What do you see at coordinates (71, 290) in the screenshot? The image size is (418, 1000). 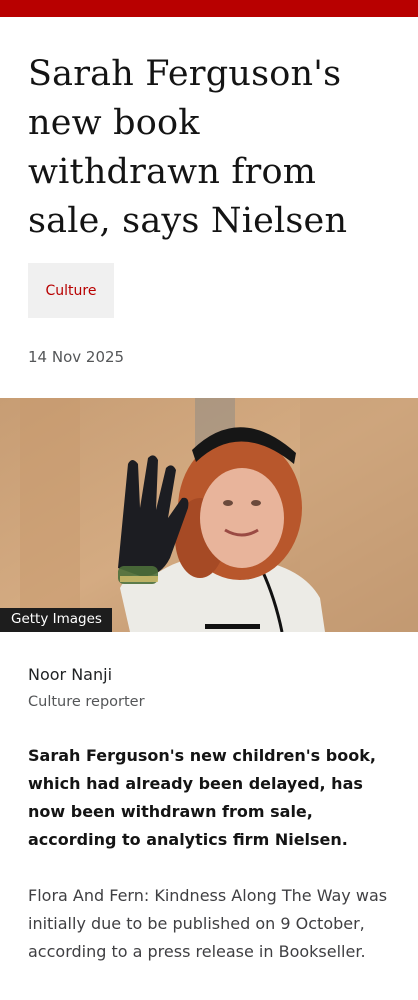 I see `culture-tag-link: Culture` at bounding box center [71, 290].